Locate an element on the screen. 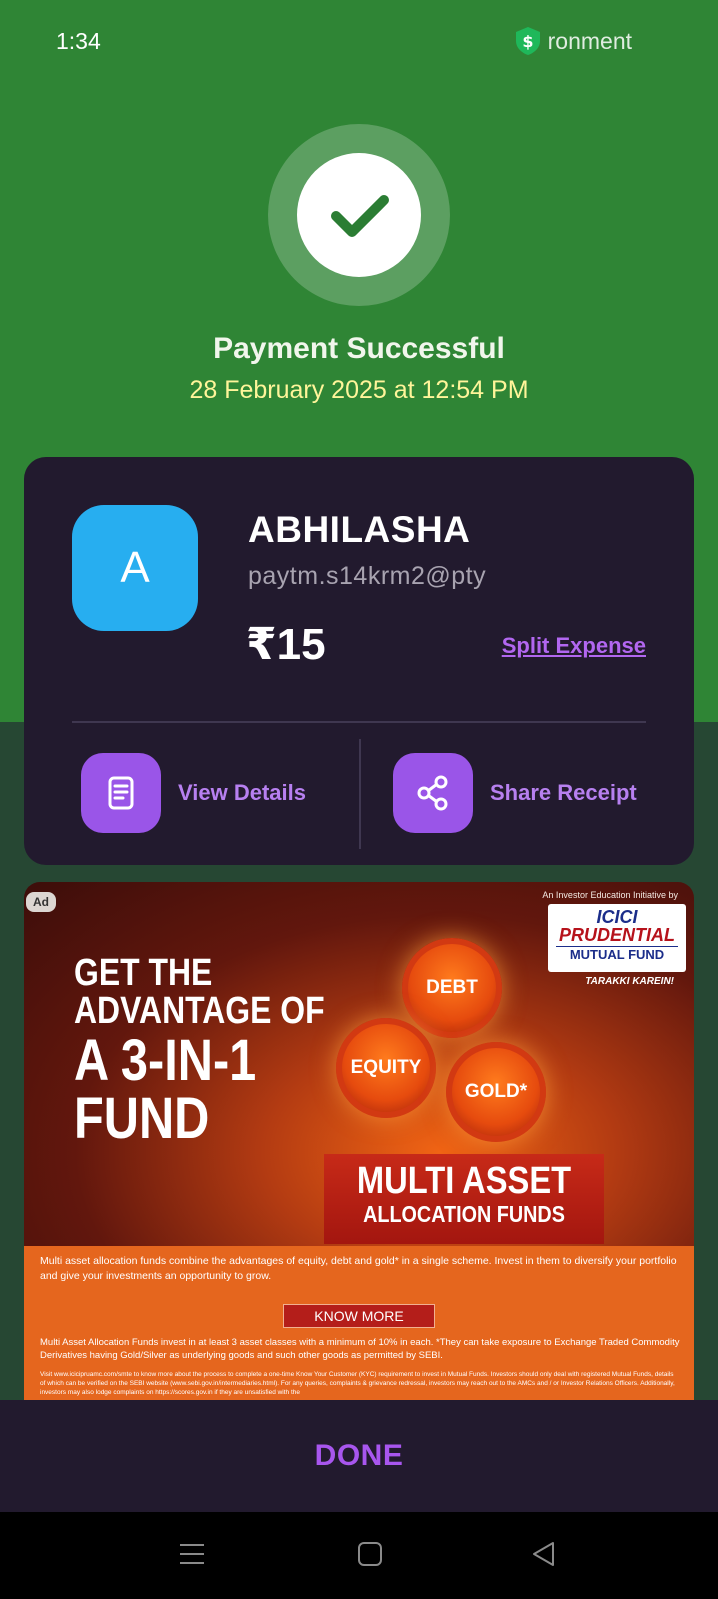 This screenshot has height=1599, width=718. shield-dollar-icon: $ is located at coordinates (527, 41).